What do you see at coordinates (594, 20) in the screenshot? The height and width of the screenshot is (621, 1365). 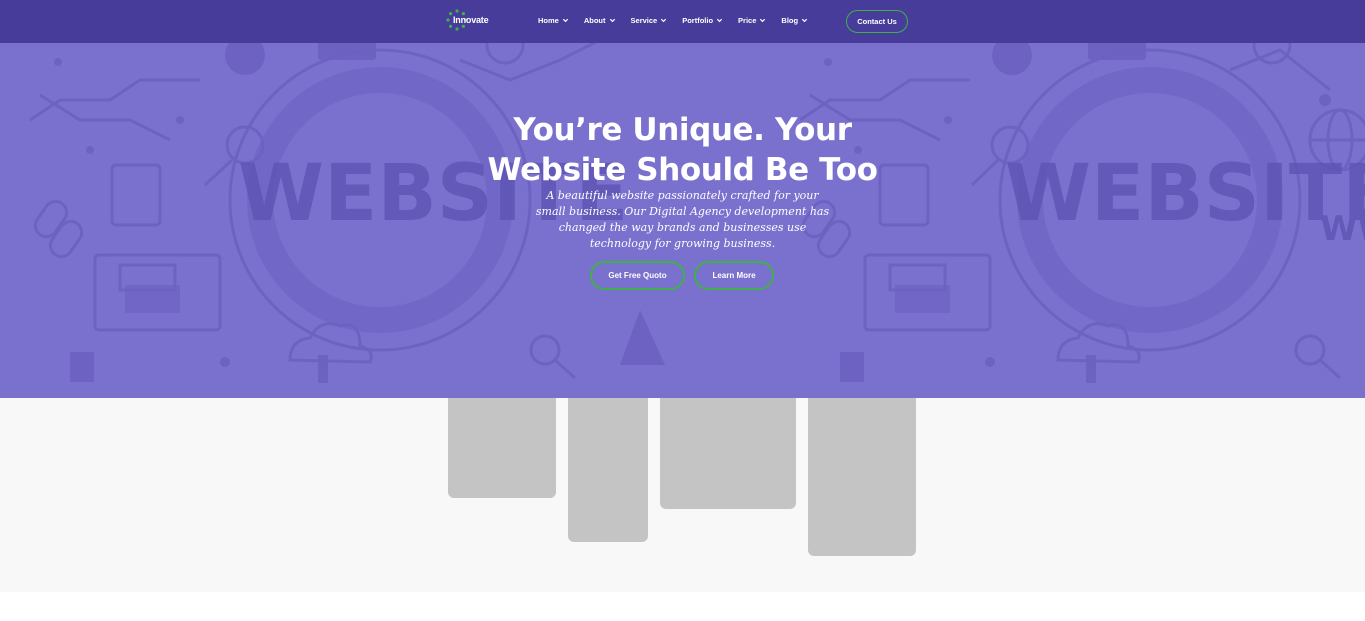 I see `nav-item-label: About` at bounding box center [594, 20].